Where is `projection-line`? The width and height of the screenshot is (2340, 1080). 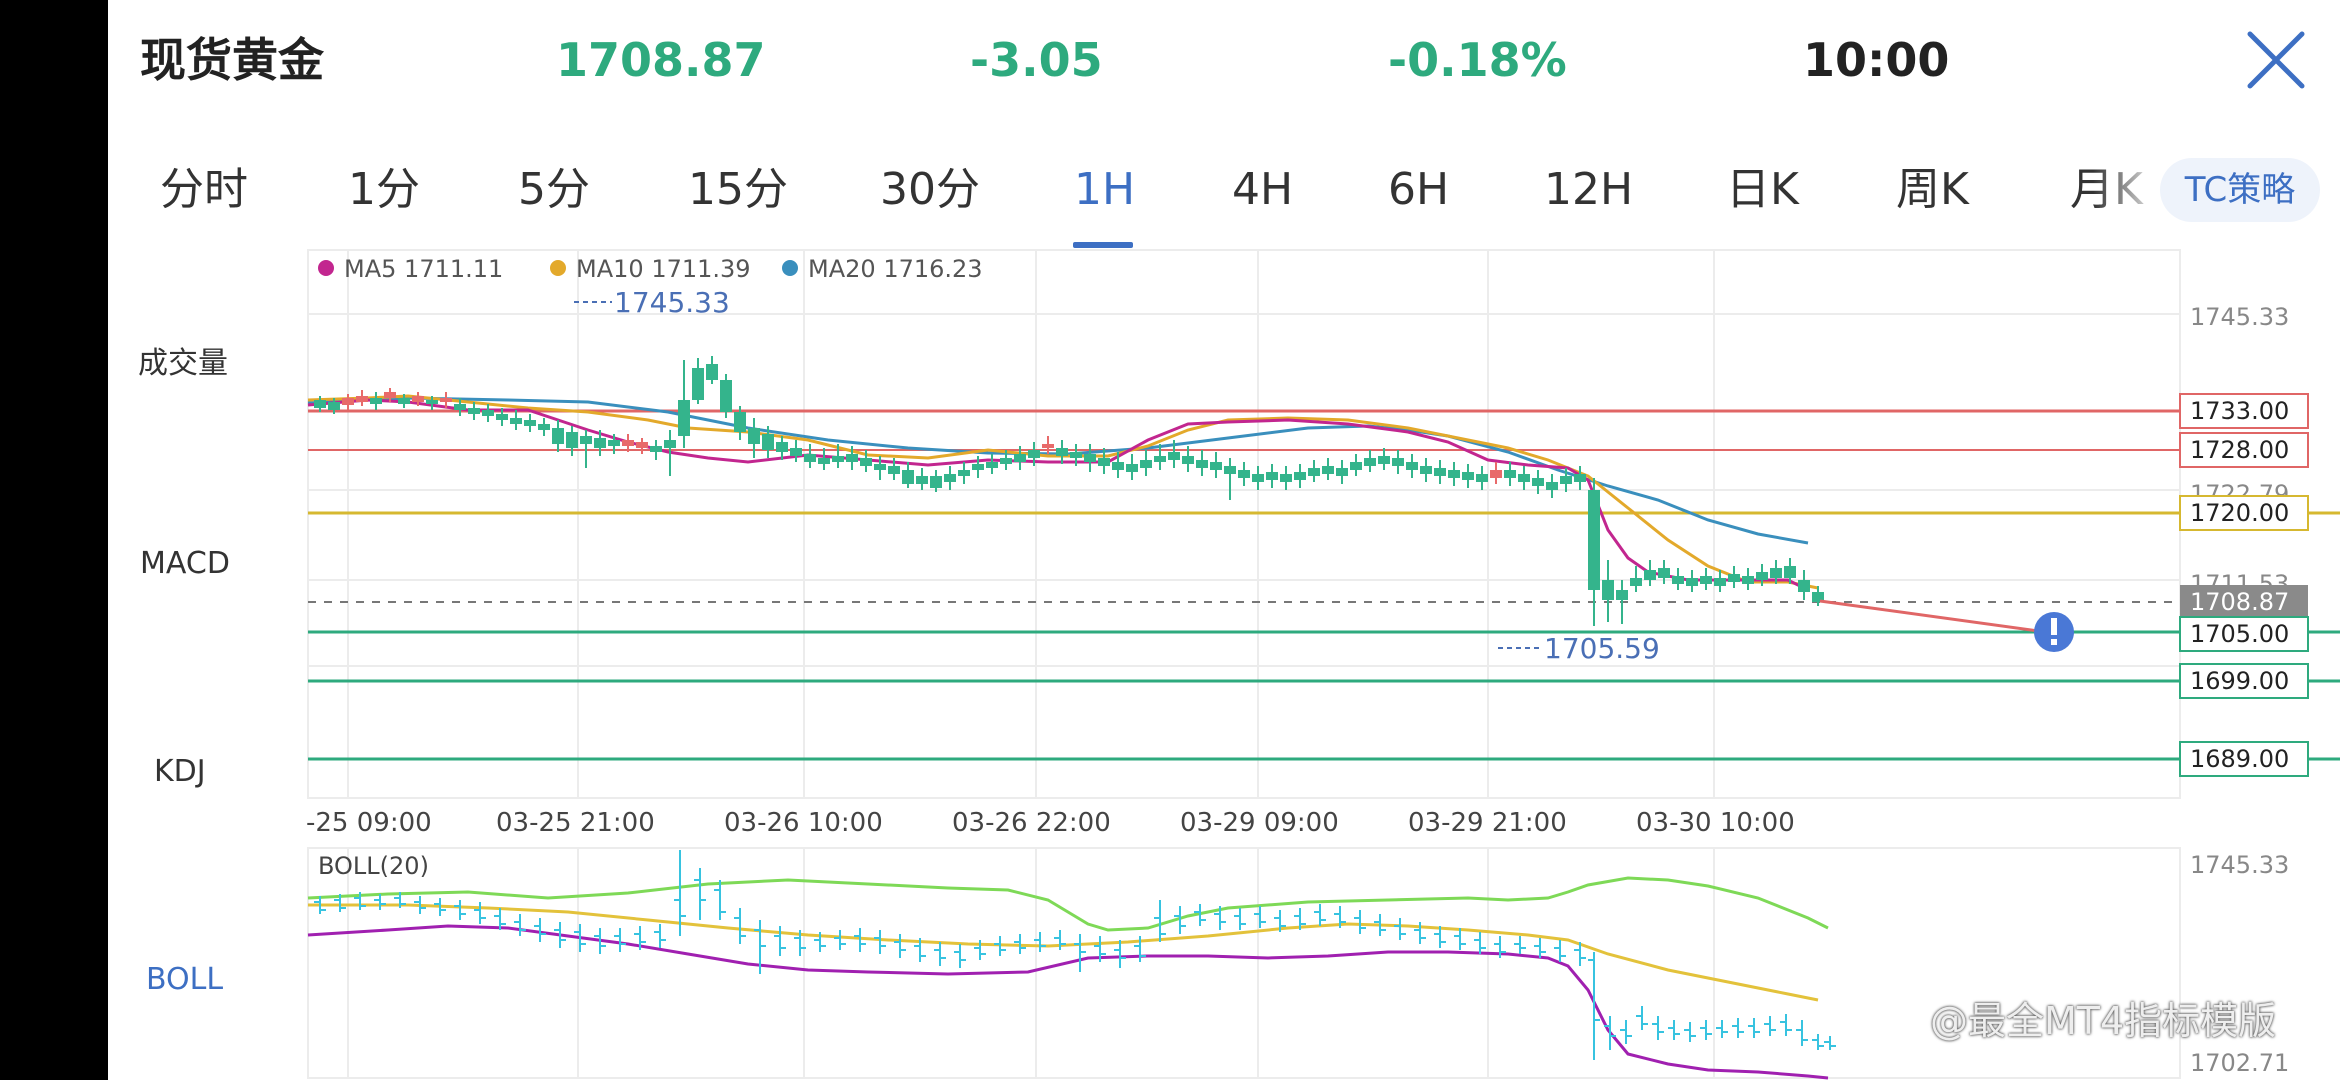 projection-line is located at coordinates (1933, 616).